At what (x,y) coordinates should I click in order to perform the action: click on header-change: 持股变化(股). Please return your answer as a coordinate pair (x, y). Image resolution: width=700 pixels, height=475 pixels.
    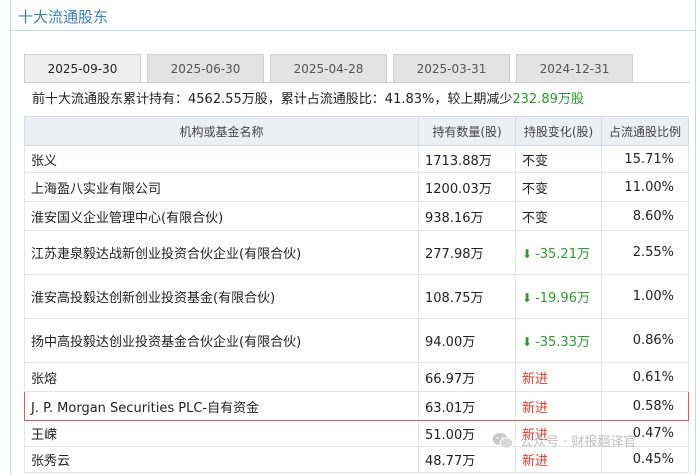
    Looking at the image, I should click on (558, 131).